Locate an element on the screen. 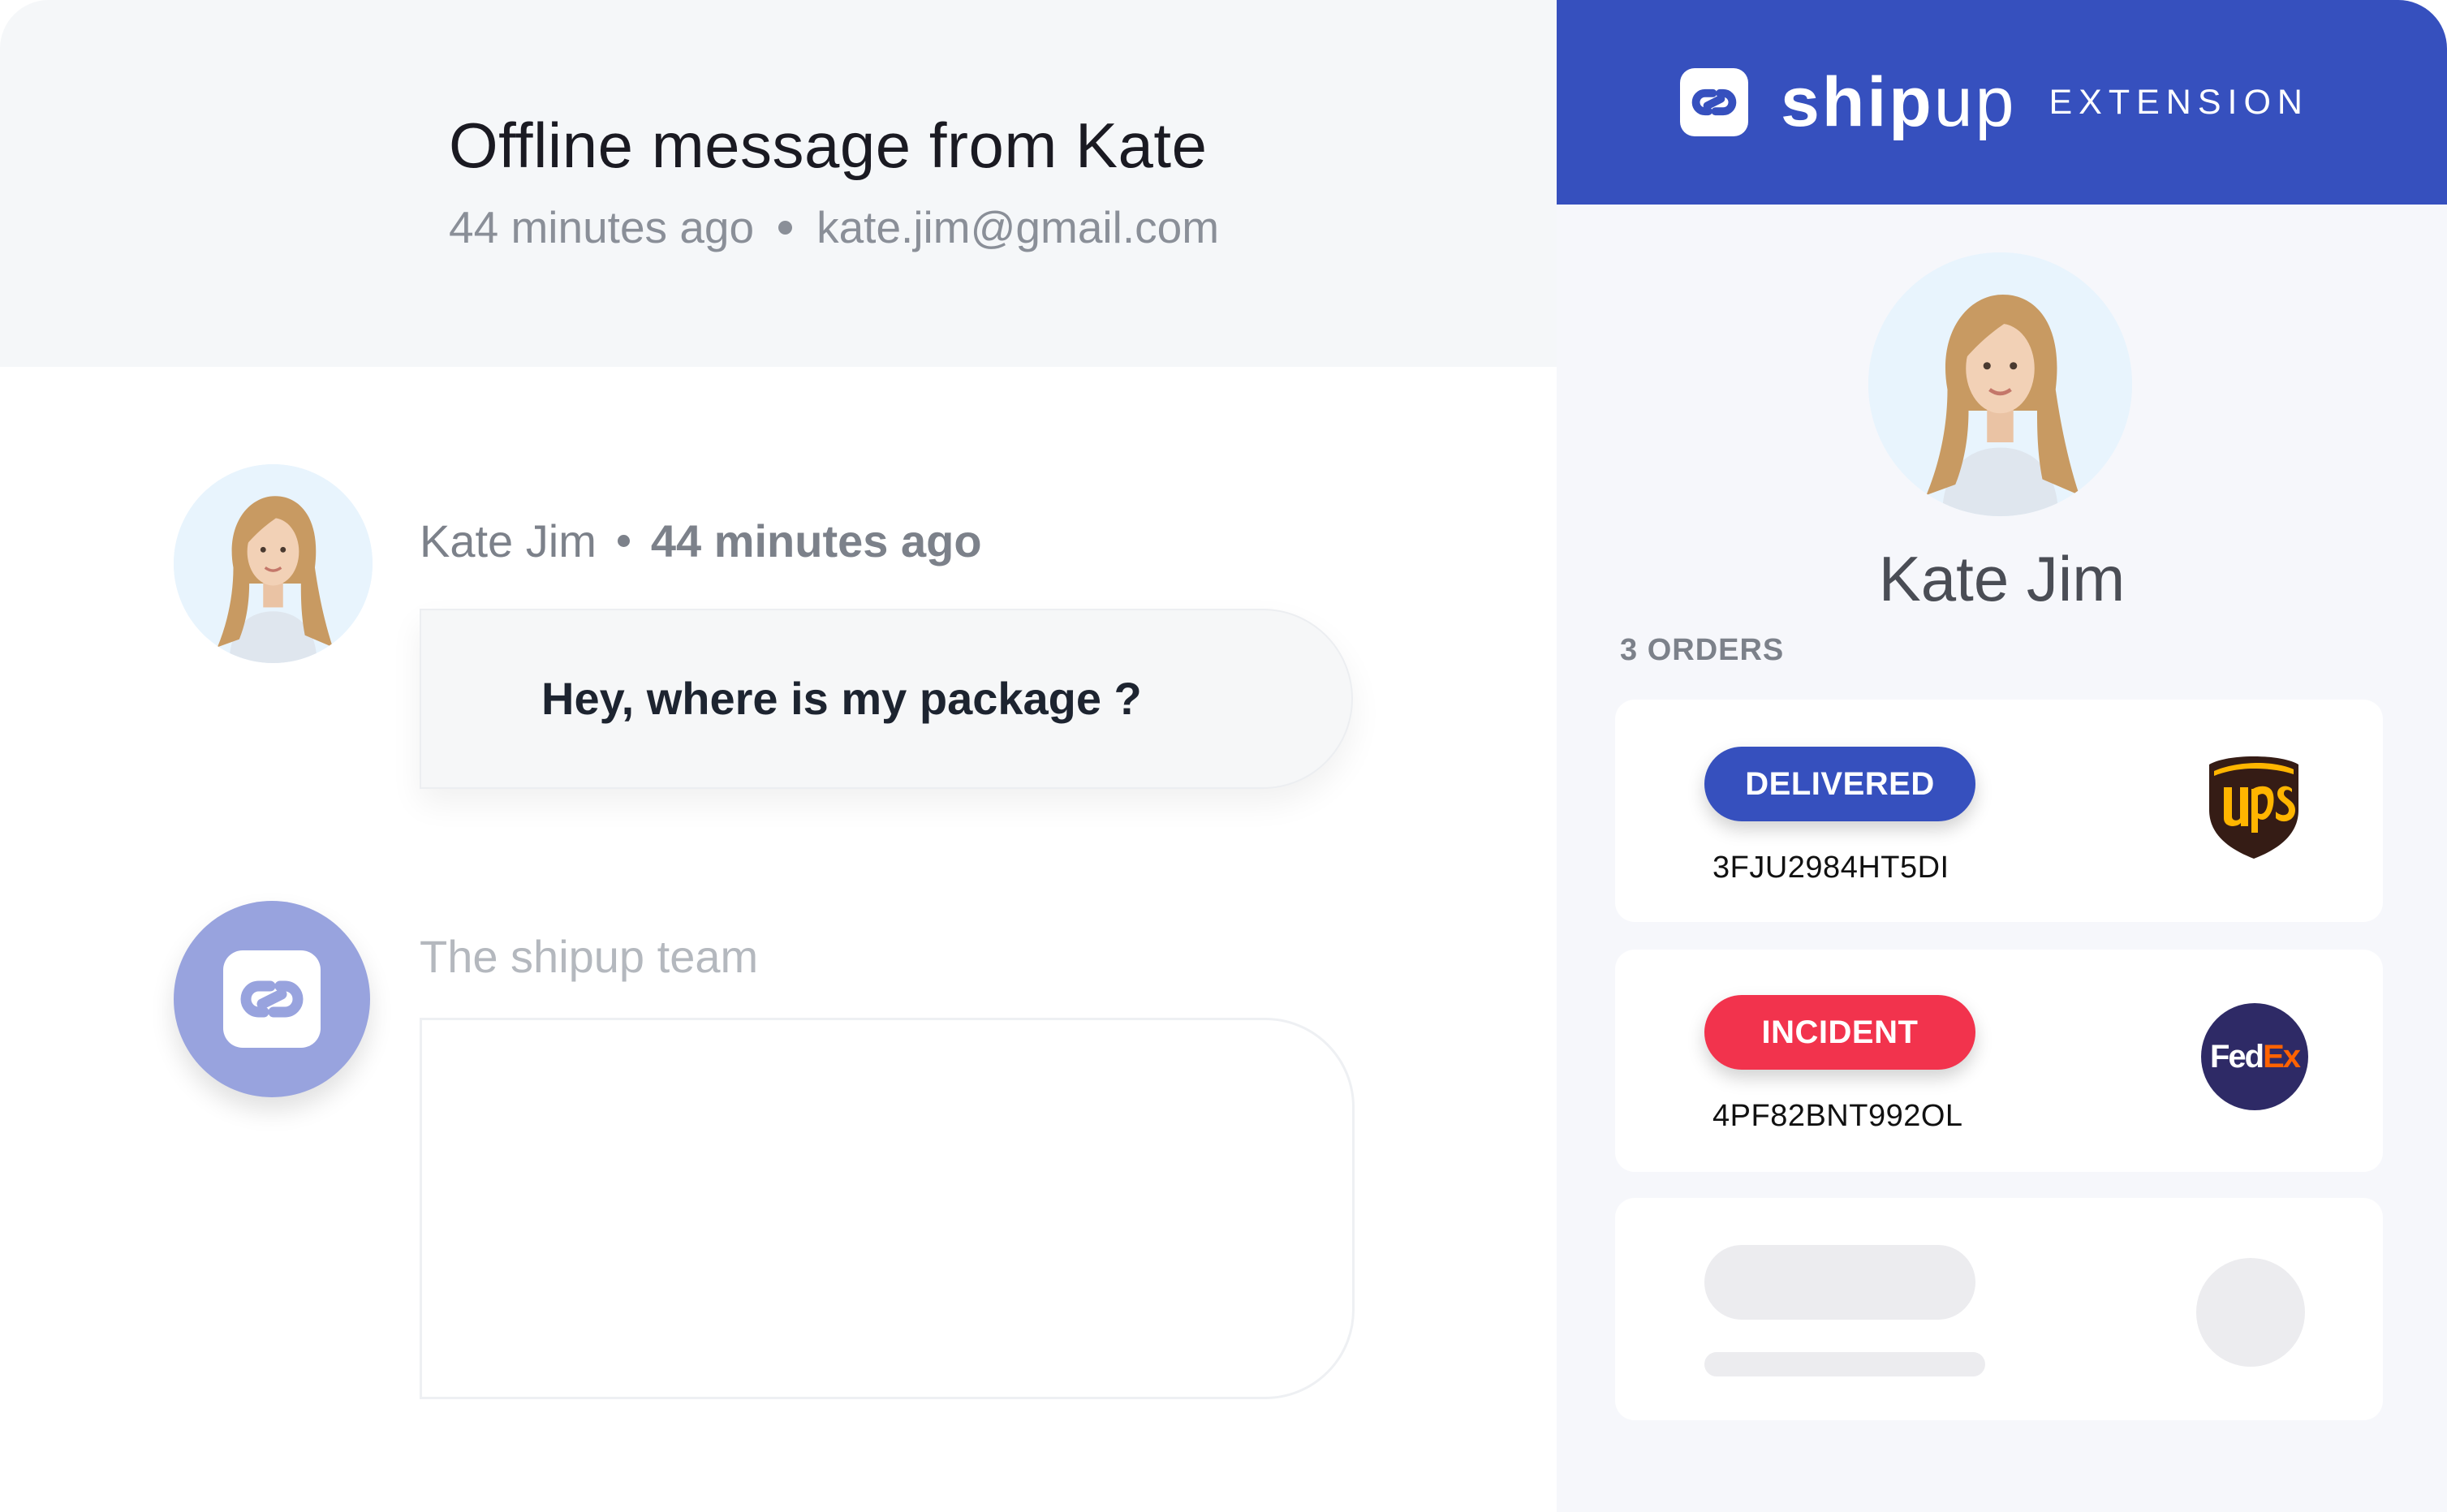 Image resolution: width=2447 pixels, height=1512 pixels. brand-bold: ship is located at coordinates (1857, 102).